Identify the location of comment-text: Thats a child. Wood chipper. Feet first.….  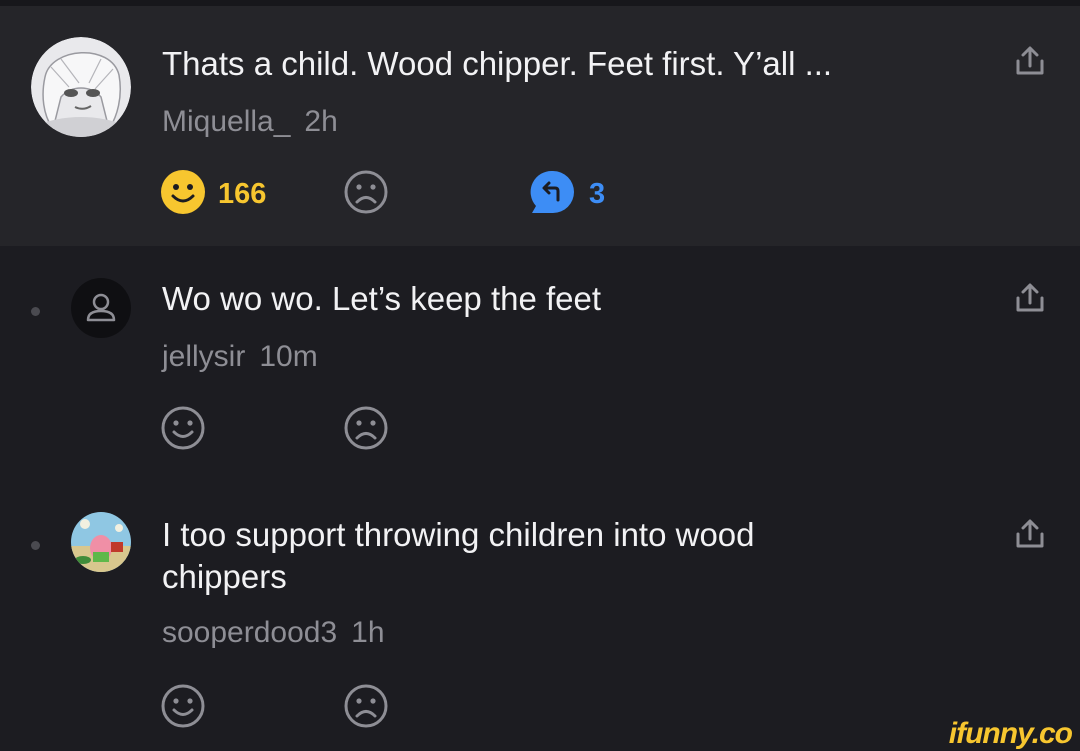
(497, 63).